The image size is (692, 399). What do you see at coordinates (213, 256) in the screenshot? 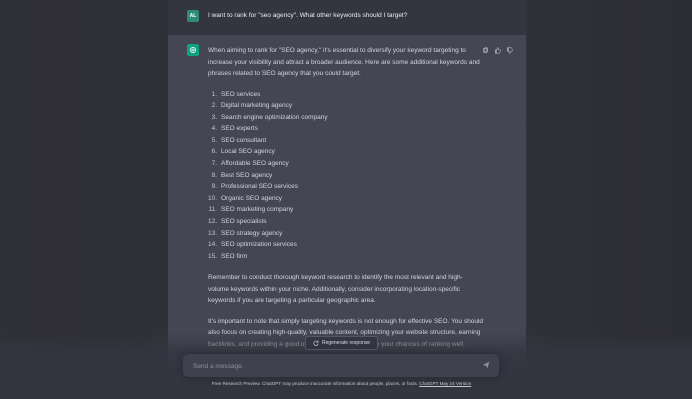
I see `keyword-number: 15.` at bounding box center [213, 256].